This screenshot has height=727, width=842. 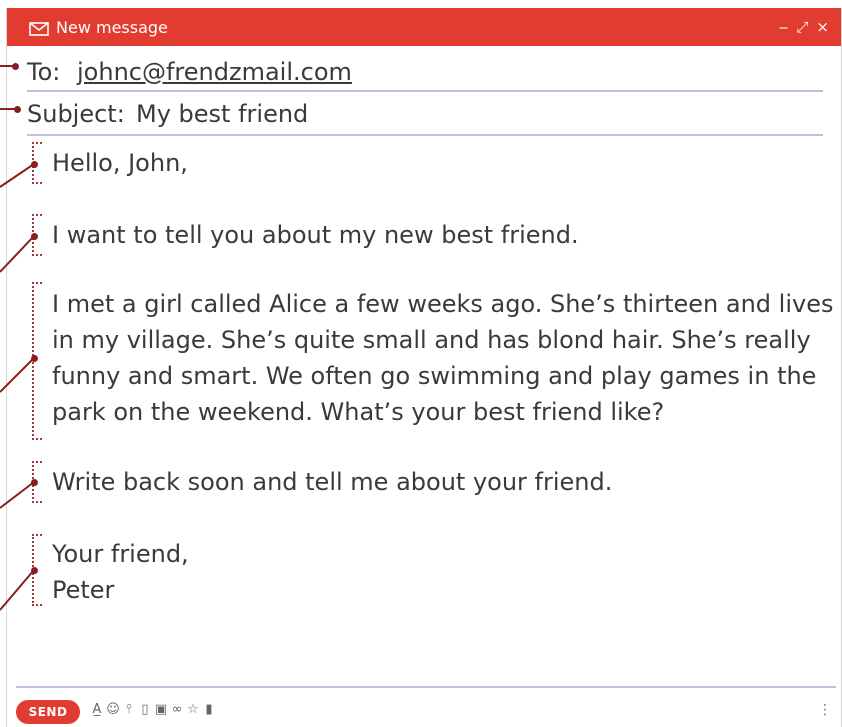 I want to click on formatting-toolbar: A̲ ☺ ⫯ ▯ ▣ ∞ ☆ ▮, so click(x=153, y=709).